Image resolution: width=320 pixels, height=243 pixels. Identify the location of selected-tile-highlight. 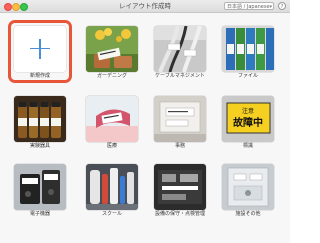
(40, 51).